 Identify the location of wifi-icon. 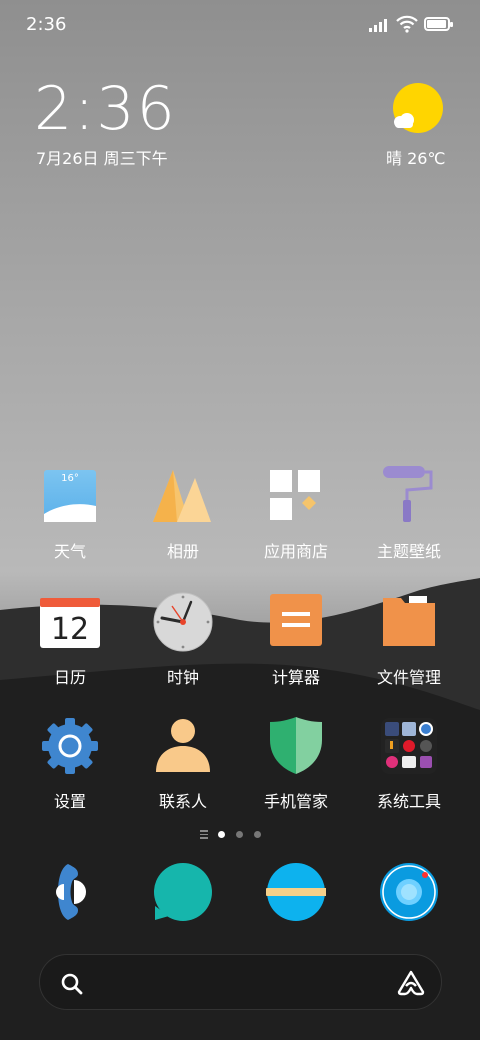
(407, 24).